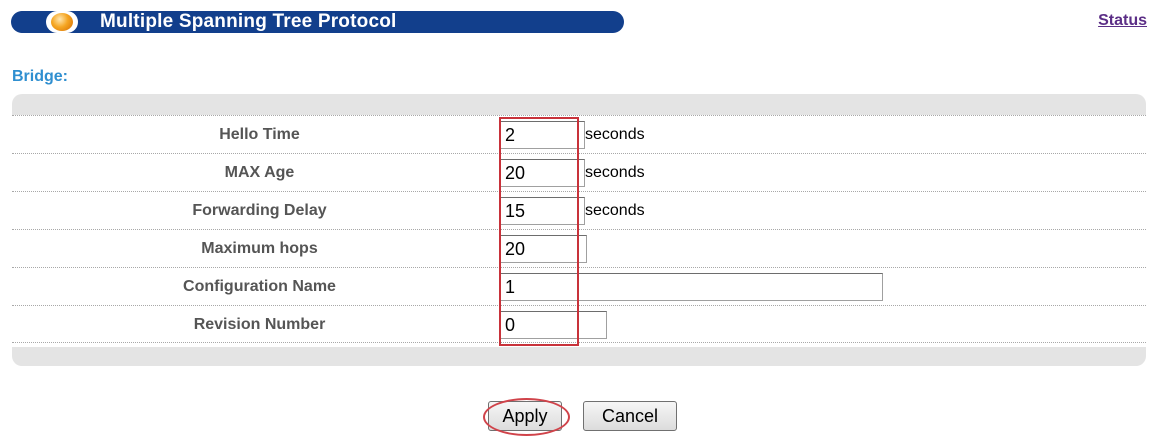 This screenshot has width=1152, height=447. What do you see at coordinates (259, 324) in the screenshot?
I see `revision-number-label: Revision Number` at bounding box center [259, 324].